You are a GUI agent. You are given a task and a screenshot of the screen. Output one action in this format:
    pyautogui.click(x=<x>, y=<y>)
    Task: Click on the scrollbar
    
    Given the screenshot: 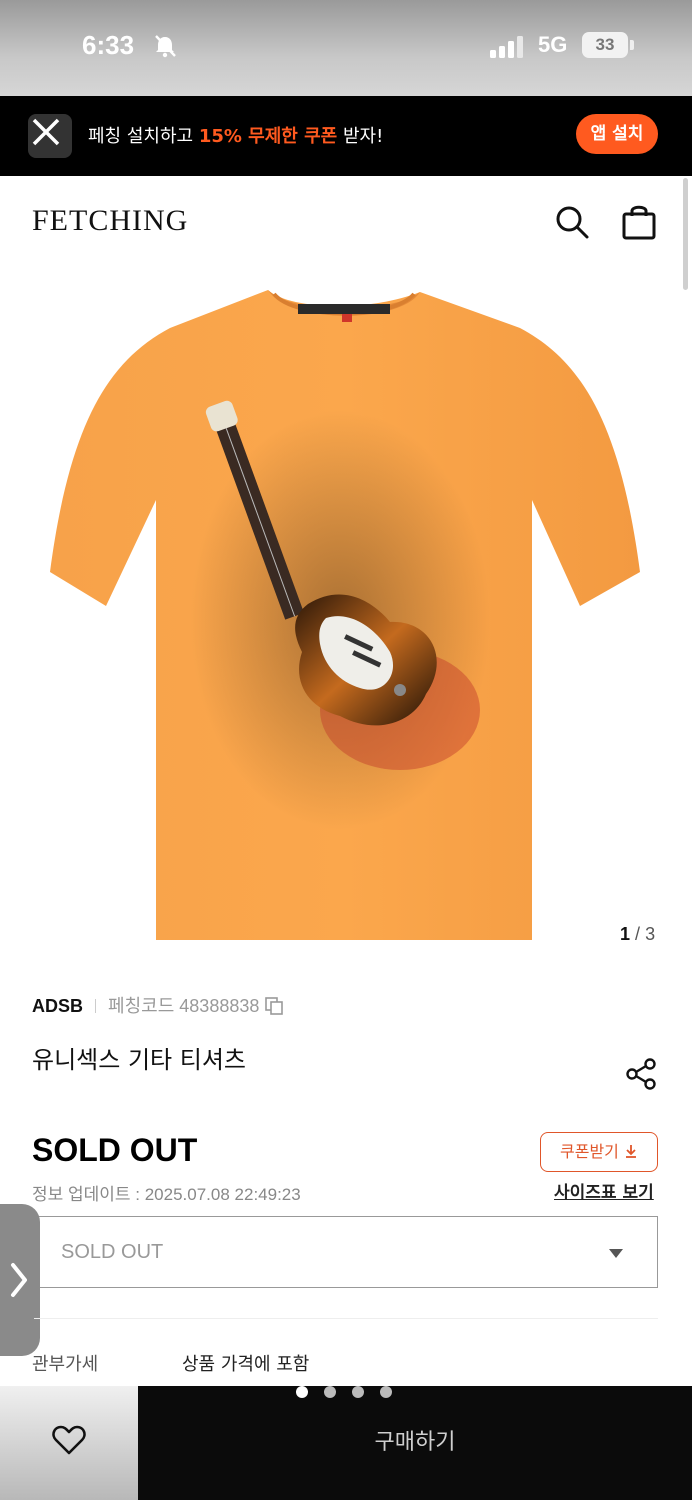 What is the action you would take?
    pyautogui.click(x=685, y=234)
    